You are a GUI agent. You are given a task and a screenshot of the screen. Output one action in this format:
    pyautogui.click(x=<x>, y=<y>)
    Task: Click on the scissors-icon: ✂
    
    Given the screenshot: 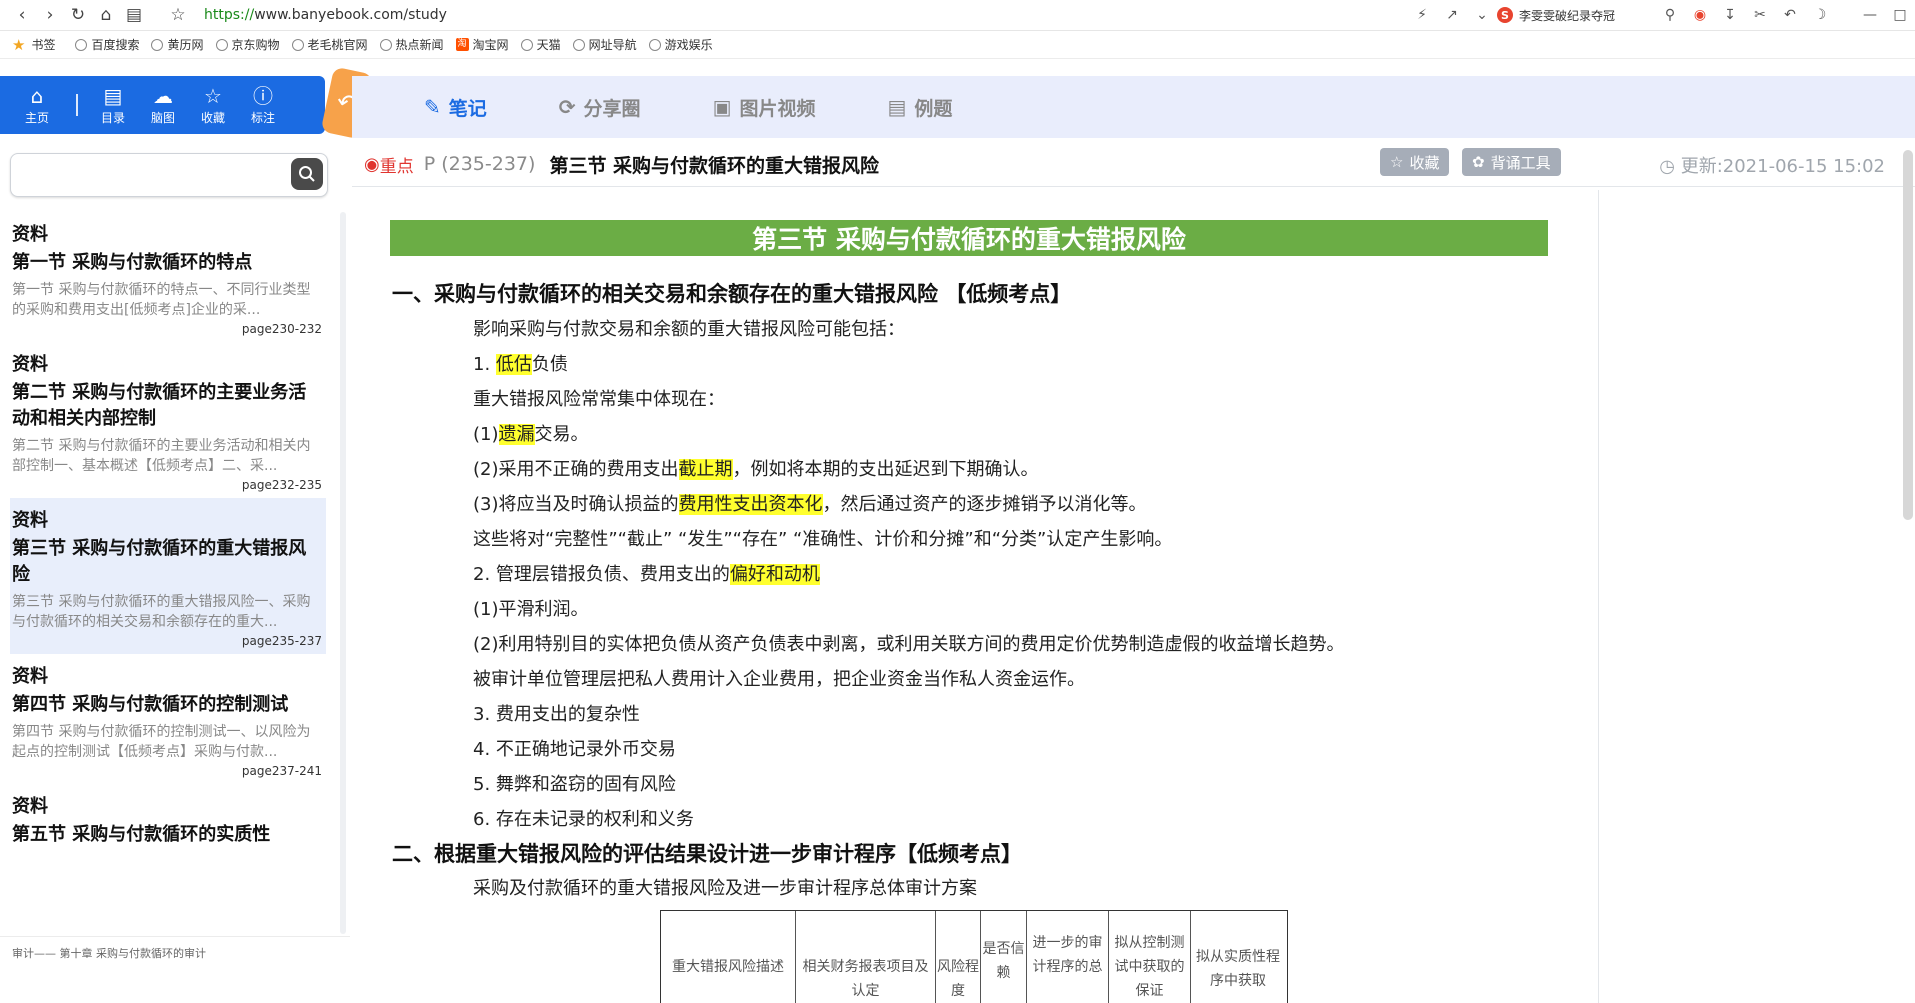 What is the action you would take?
    pyautogui.click(x=1760, y=15)
    